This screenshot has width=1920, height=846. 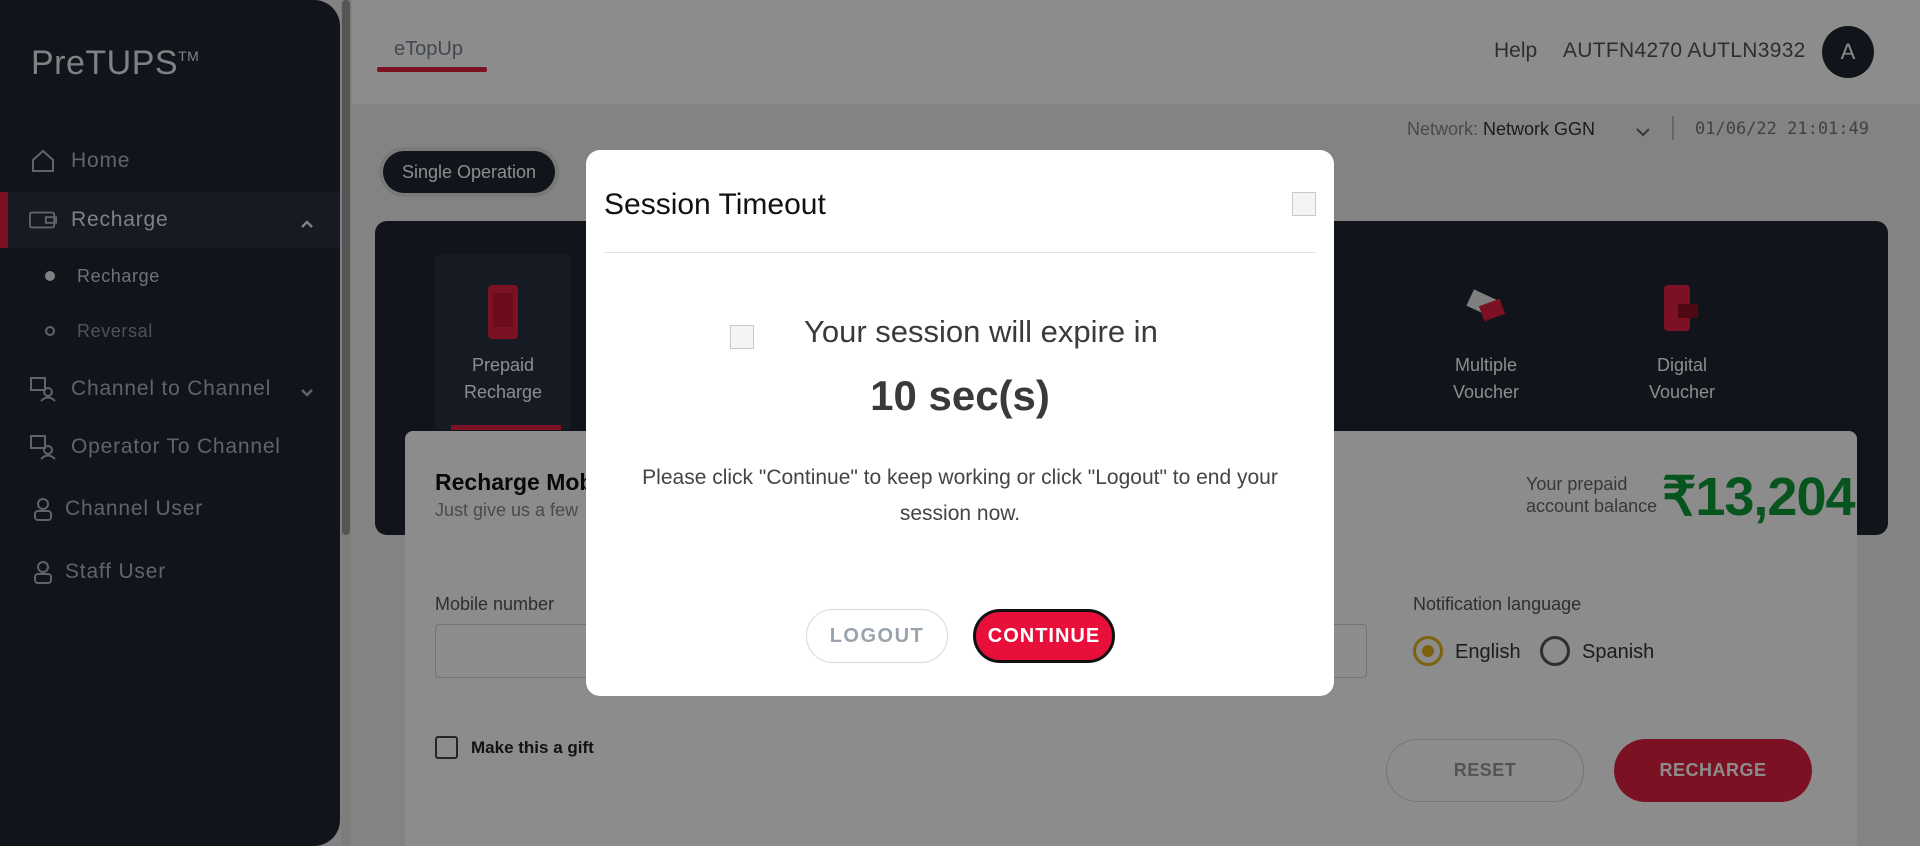 I want to click on timer-icon, so click(x=742, y=337).